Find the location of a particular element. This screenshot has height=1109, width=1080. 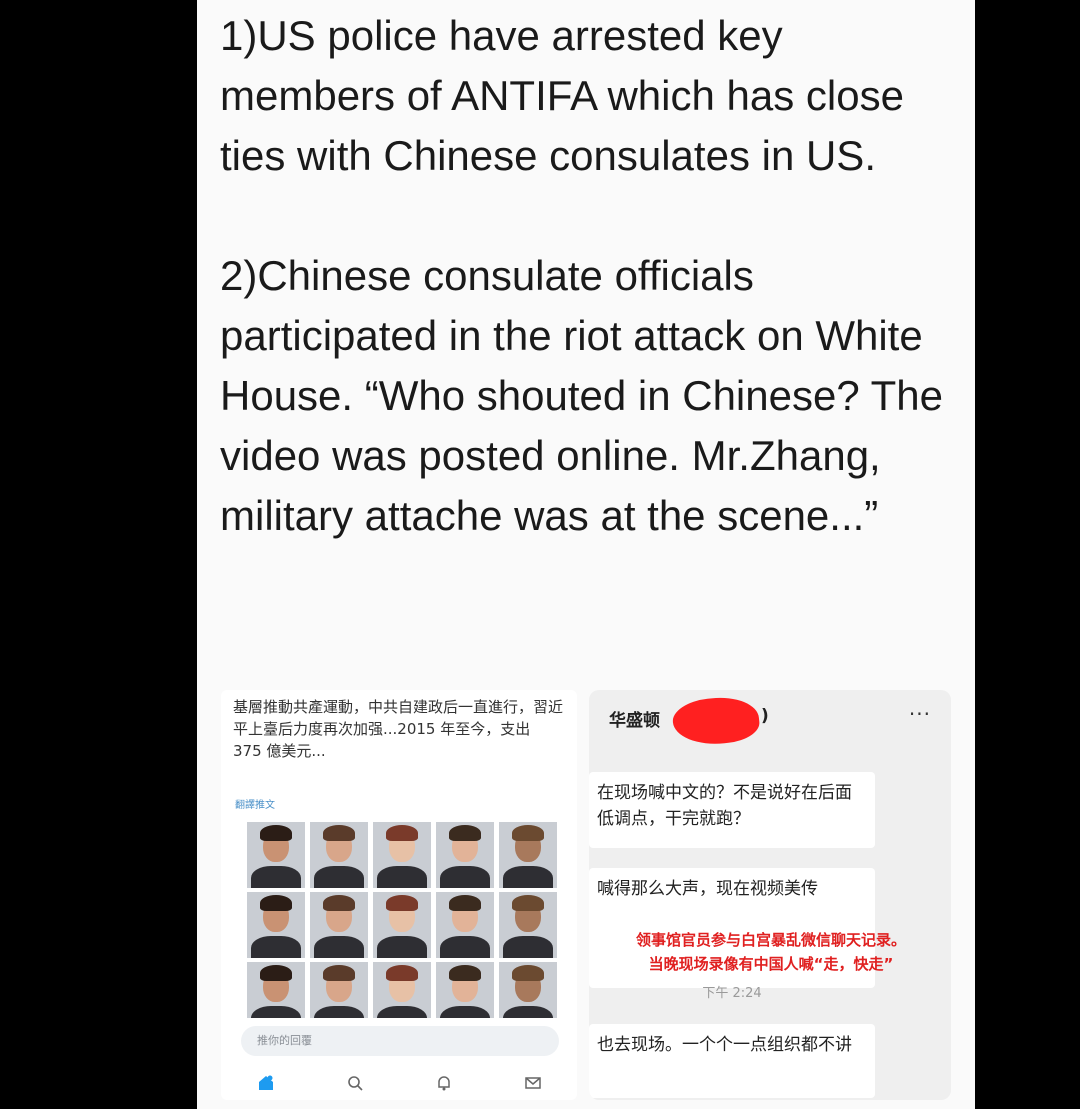

overlay-caption: 领事馆官员参与白宫暴乱微信聊天记录。 当晚现场录像有中国人喊“走，快走” is located at coordinates (770, 952).